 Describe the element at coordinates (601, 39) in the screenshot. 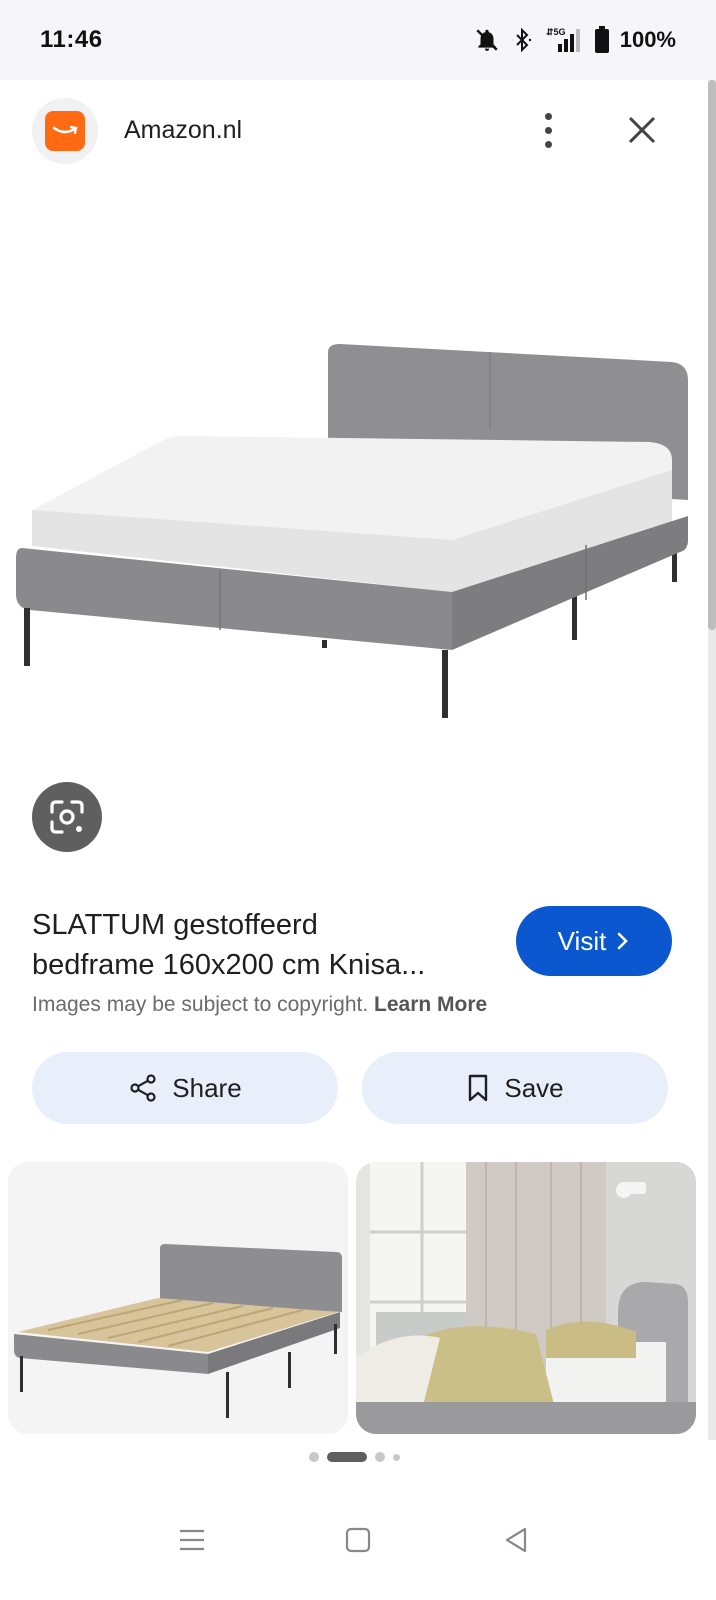

I see `battery-icon` at that location.